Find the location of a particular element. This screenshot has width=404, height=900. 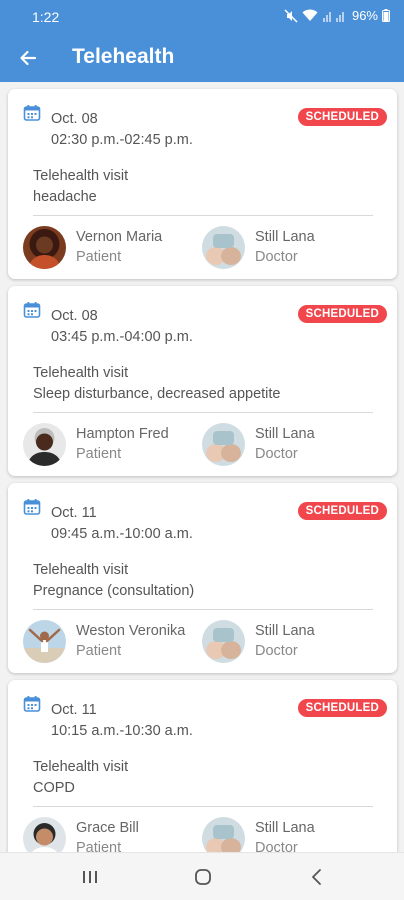

battery-icon is located at coordinates (386, 15).